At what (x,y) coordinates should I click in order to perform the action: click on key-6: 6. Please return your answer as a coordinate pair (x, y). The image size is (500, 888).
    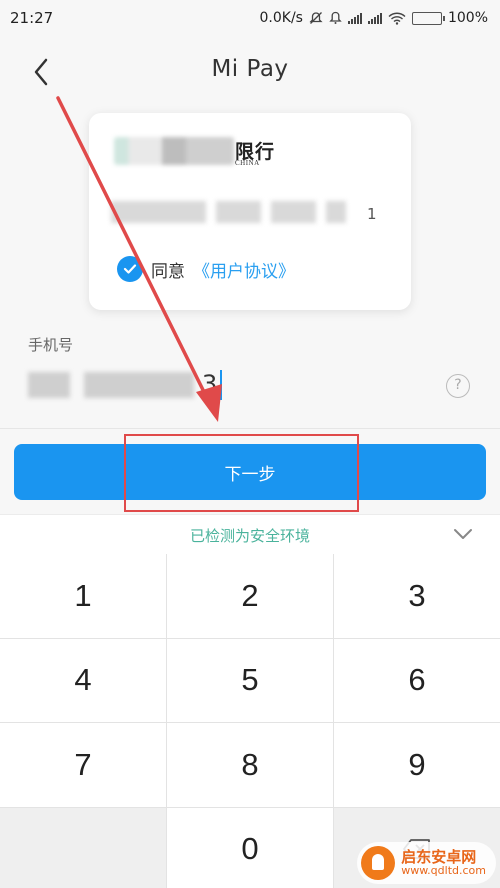
    Looking at the image, I should click on (417, 680).